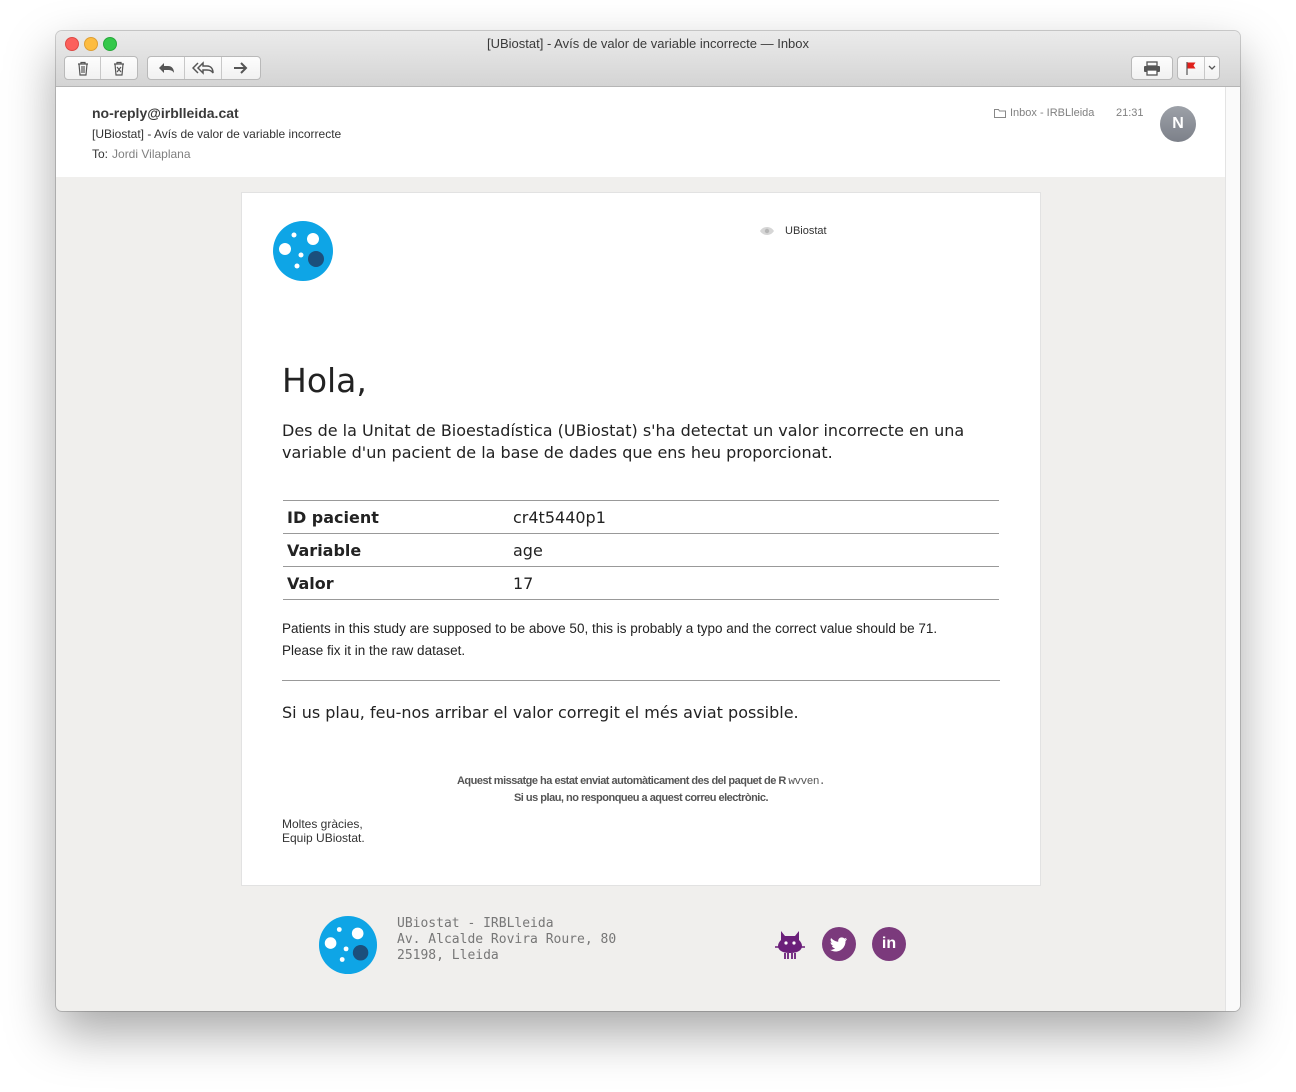 The width and height of the screenshot is (1296, 1092). I want to click on eye-icon, so click(767, 231).